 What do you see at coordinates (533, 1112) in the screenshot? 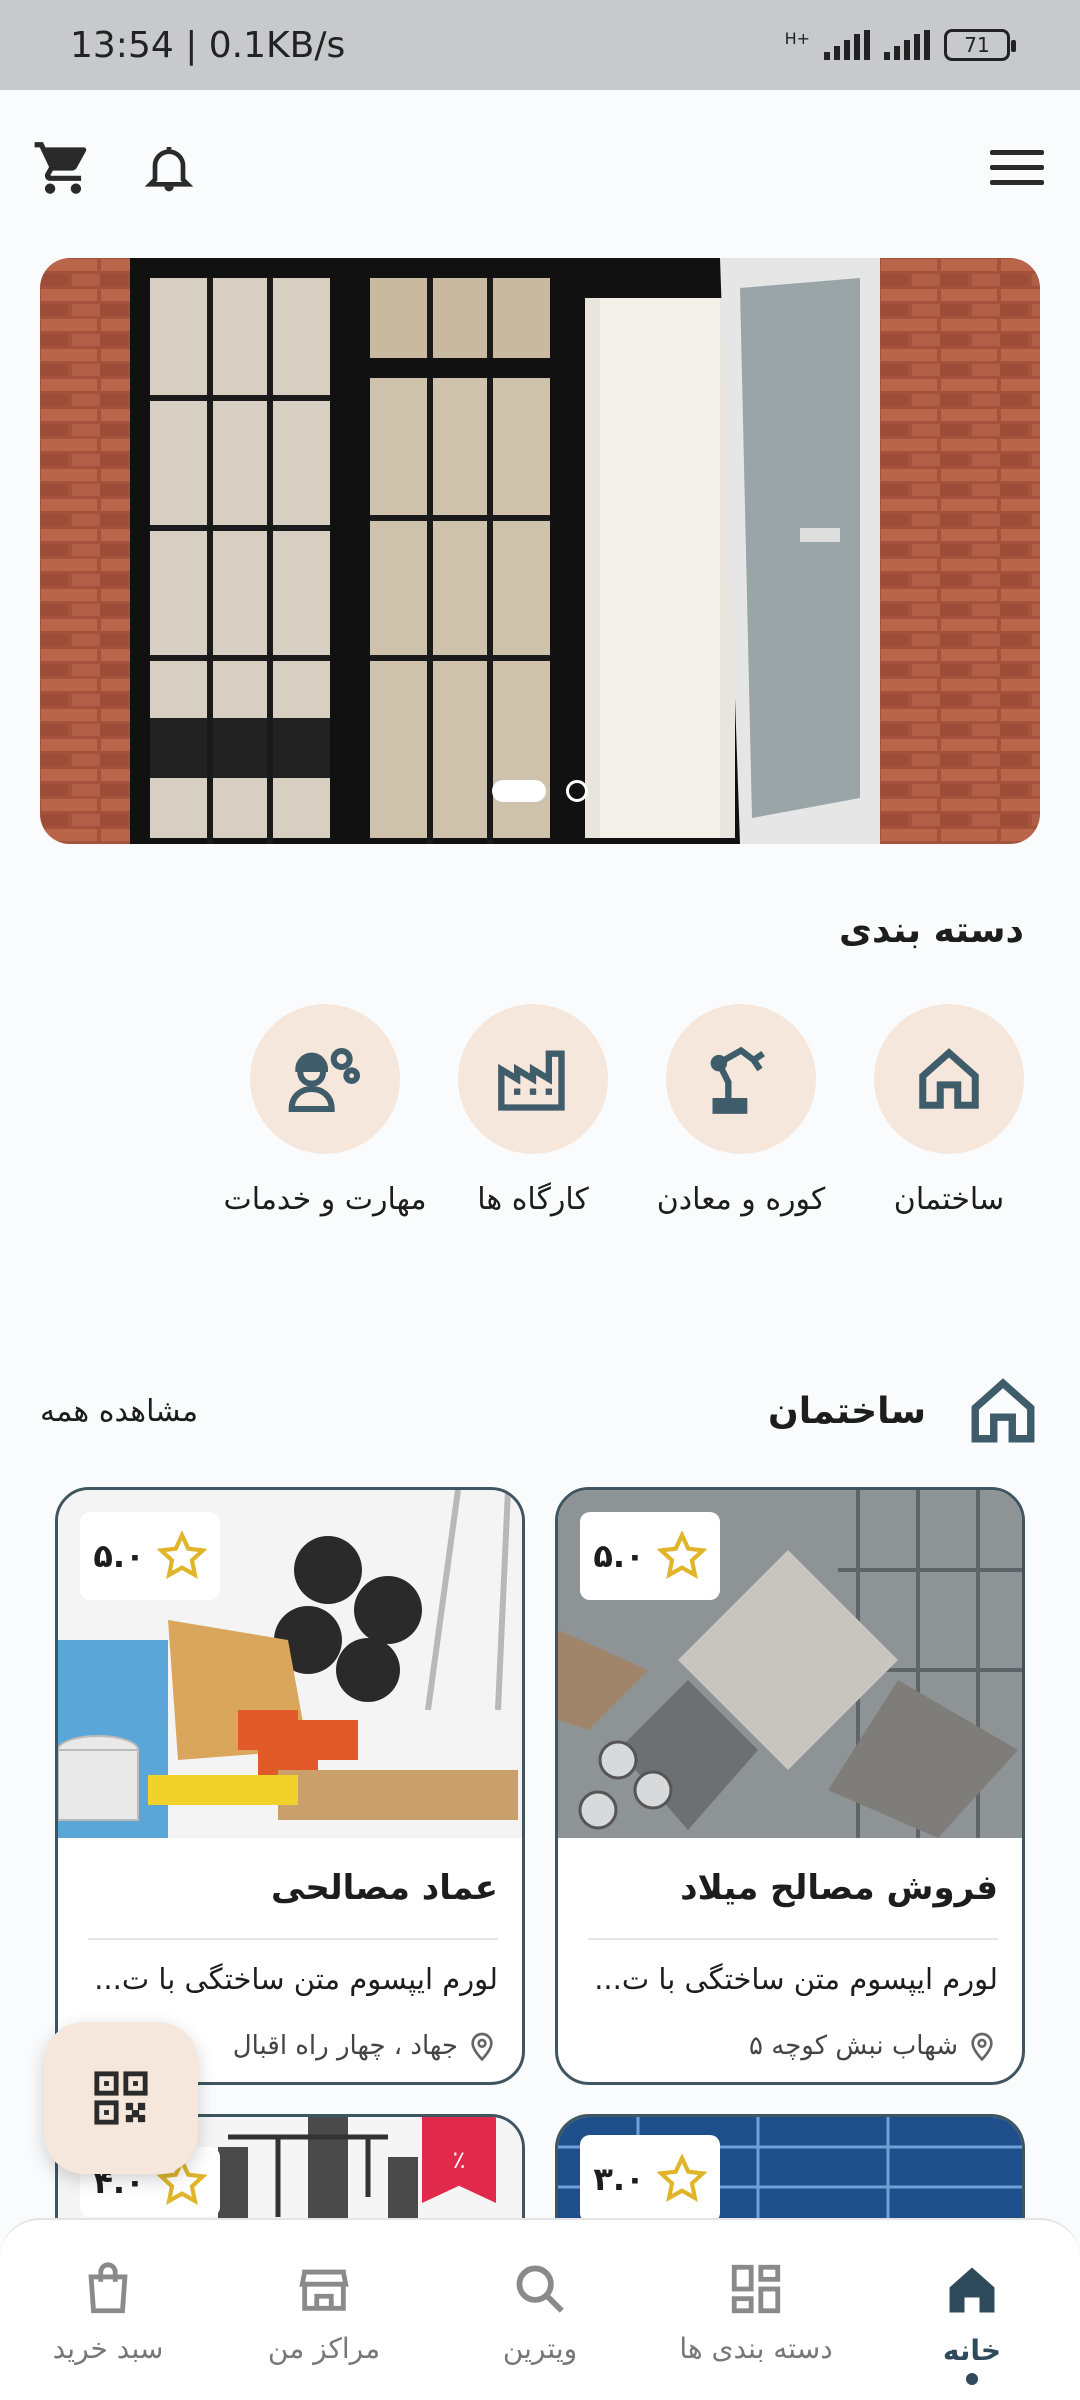
I see `category-workshops: کارگاه ها` at bounding box center [533, 1112].